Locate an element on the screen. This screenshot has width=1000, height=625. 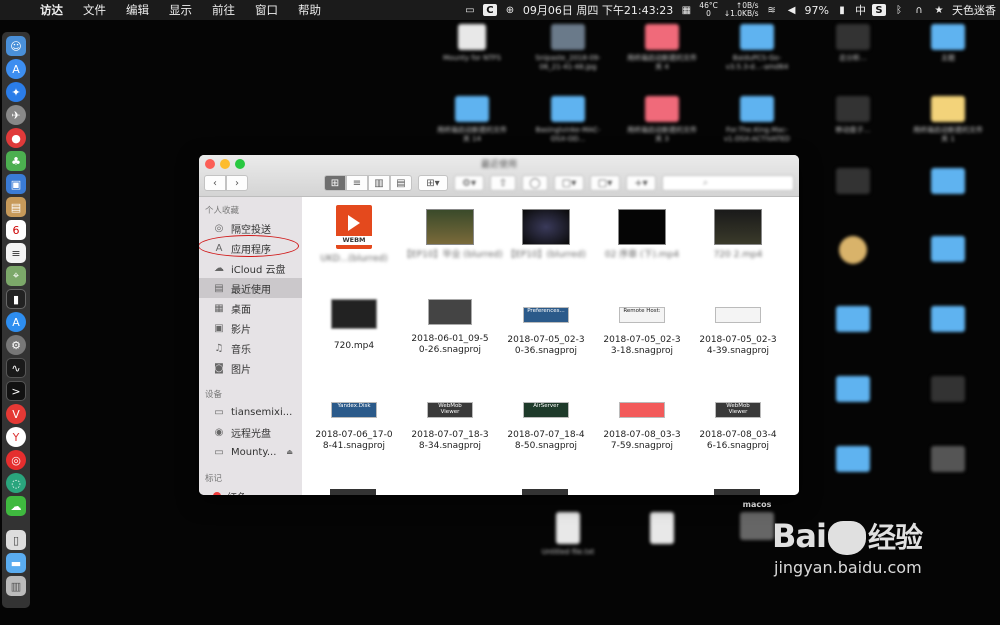
app-store-icon: A is located at coordinates (16, 69).